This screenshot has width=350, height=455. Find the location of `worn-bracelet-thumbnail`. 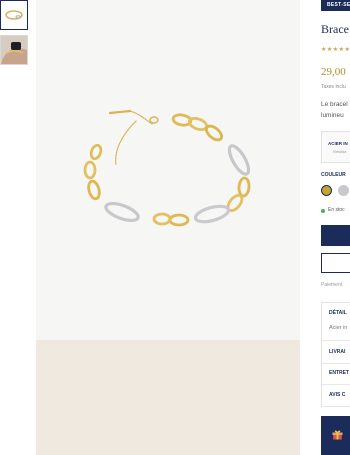

worn-bracelet-thumbnail is located at coordinates (14, 50).